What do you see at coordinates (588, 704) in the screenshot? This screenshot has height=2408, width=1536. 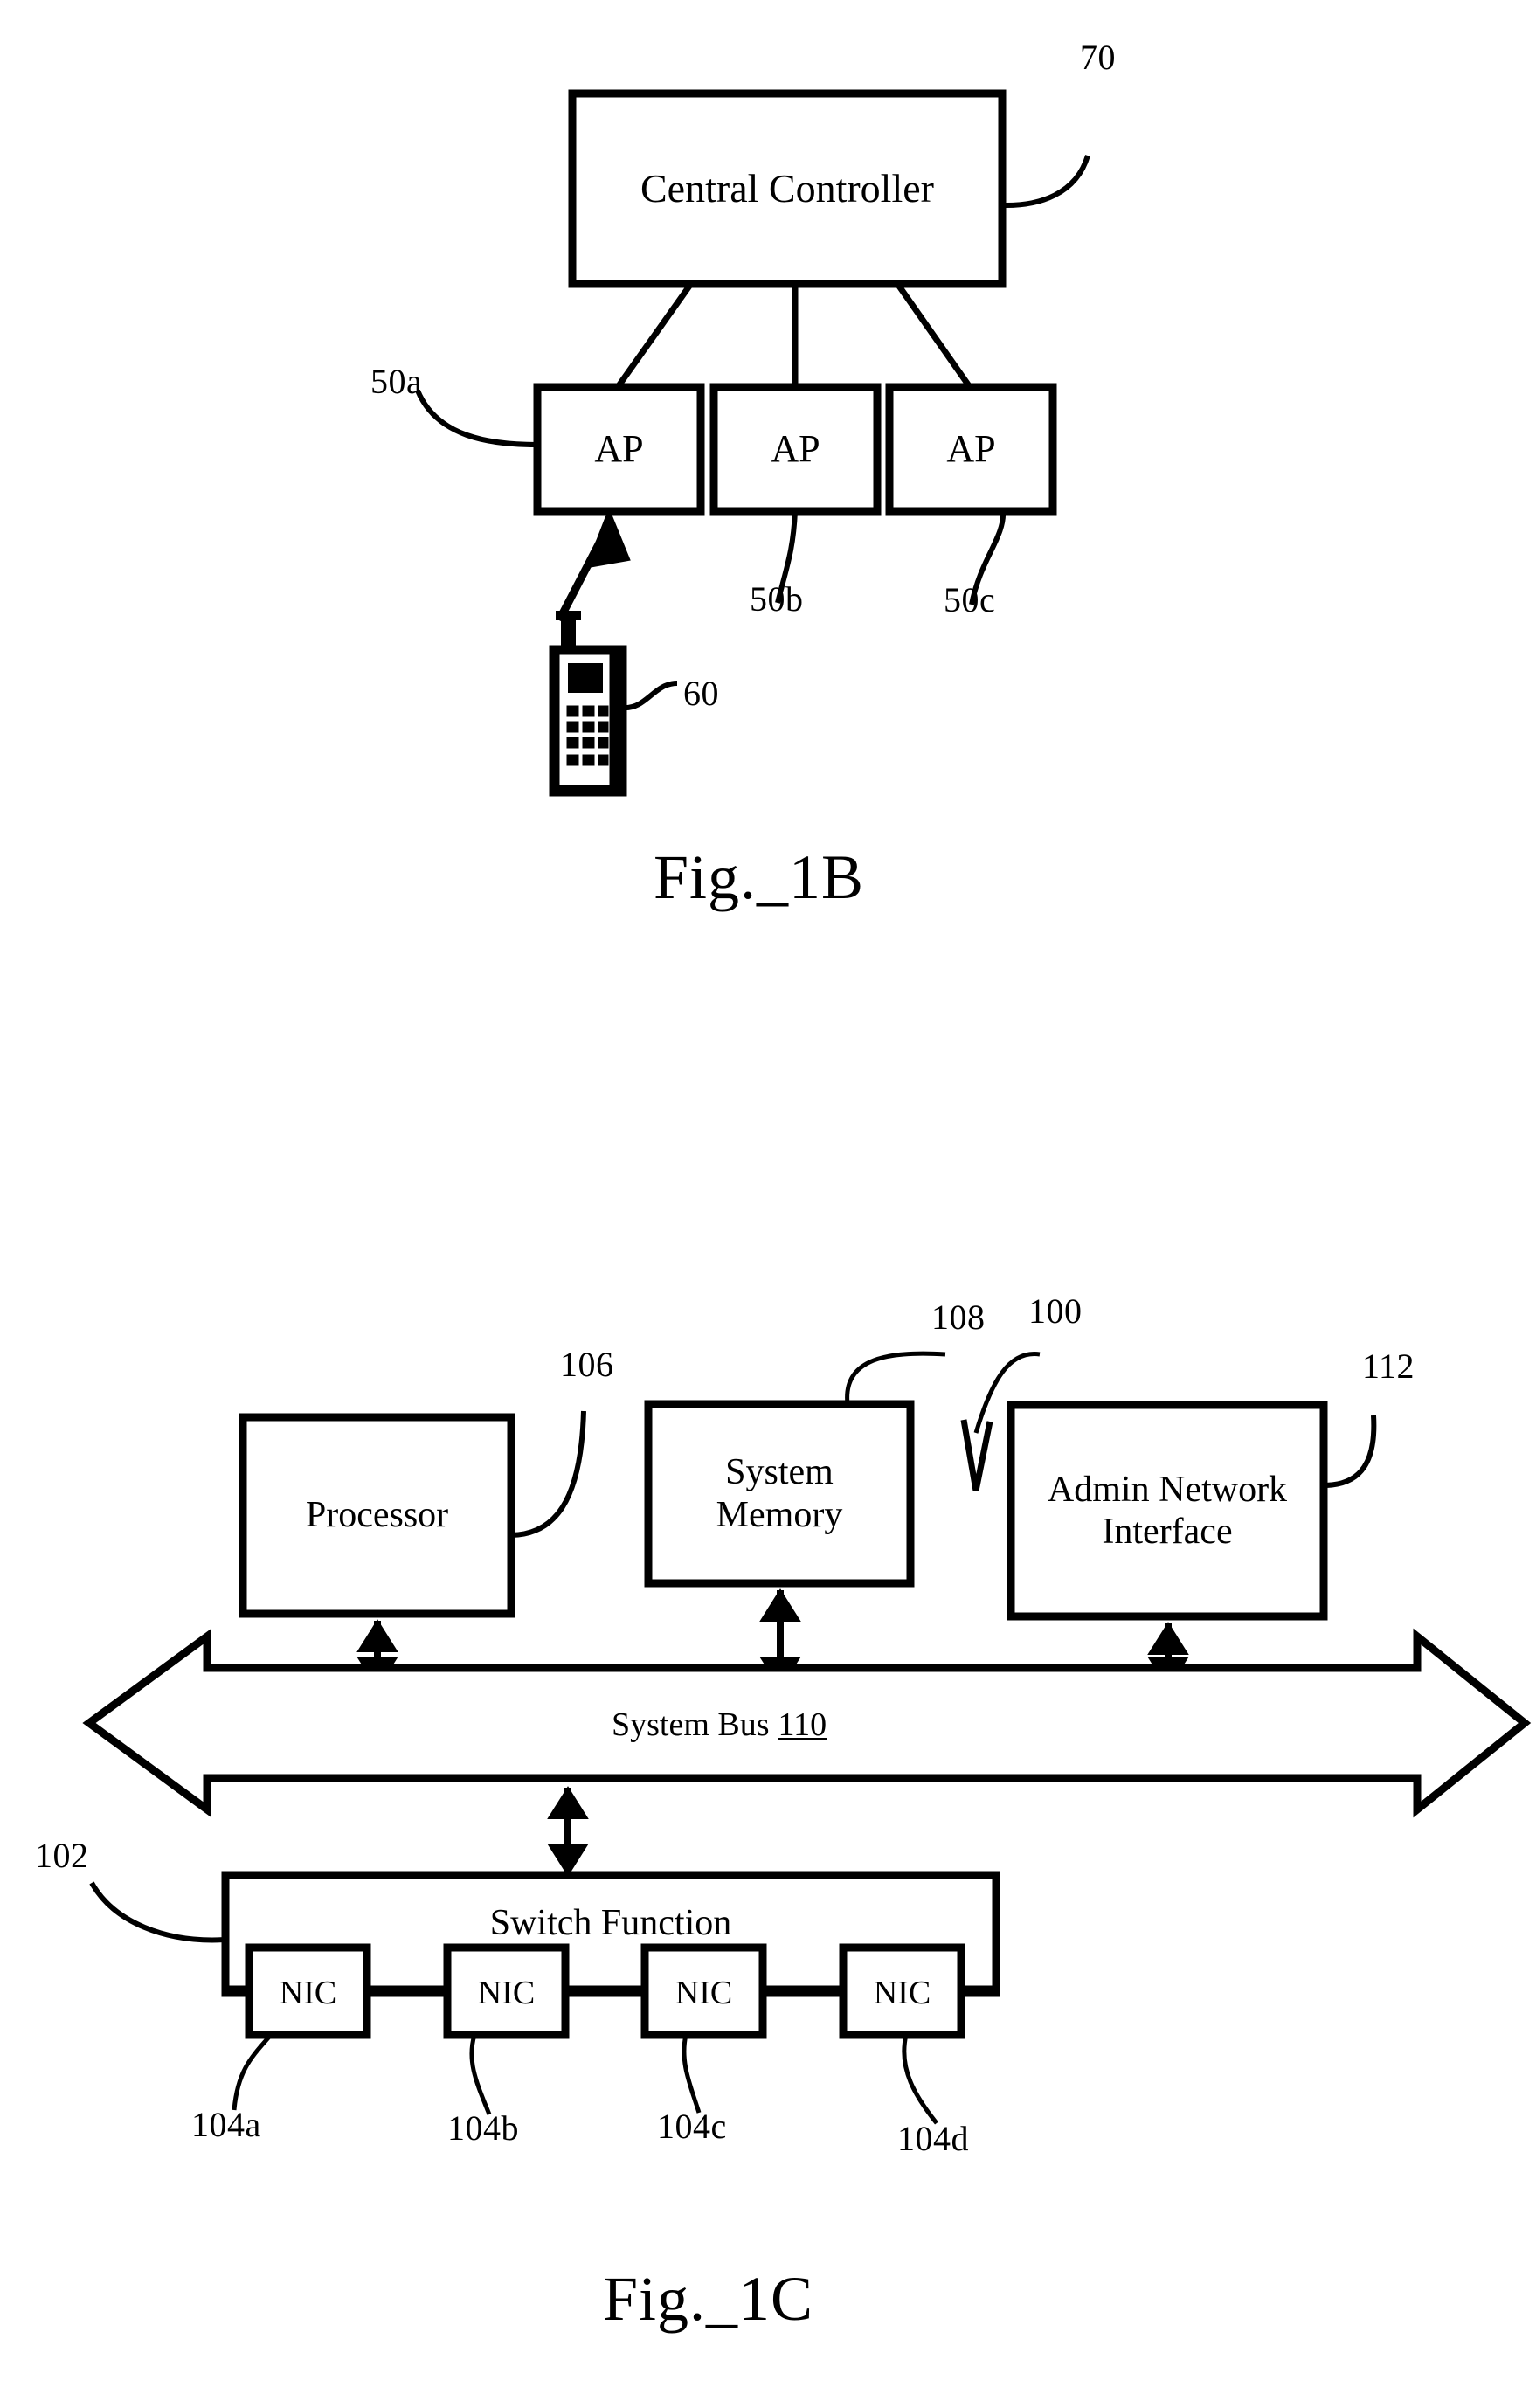 I see `mobile-phone-icon` at bounding box center [588, 704].